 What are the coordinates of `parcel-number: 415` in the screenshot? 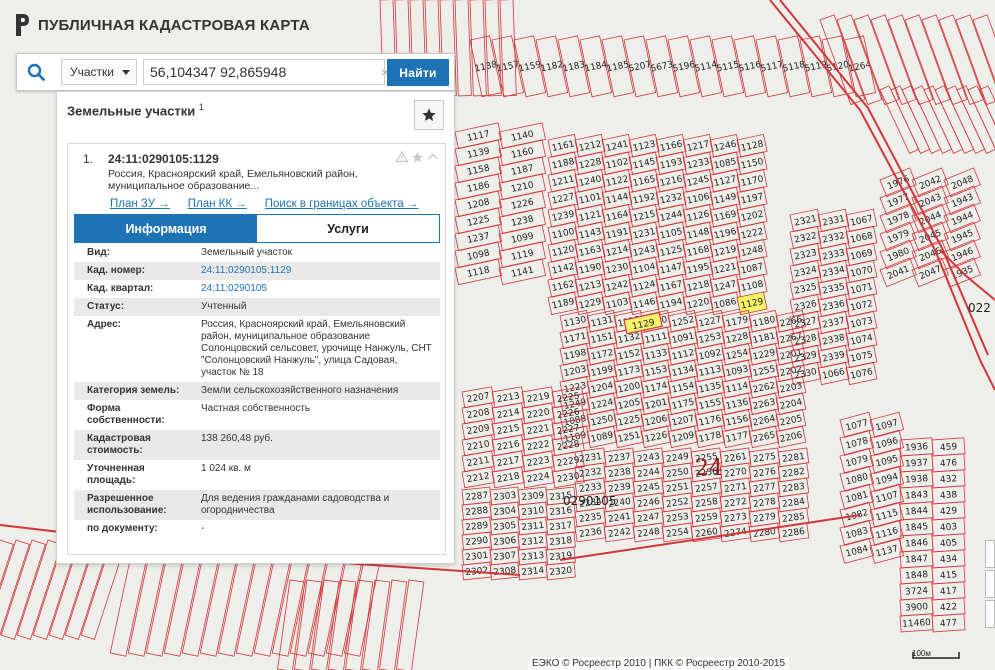 It's located at (949, 575).